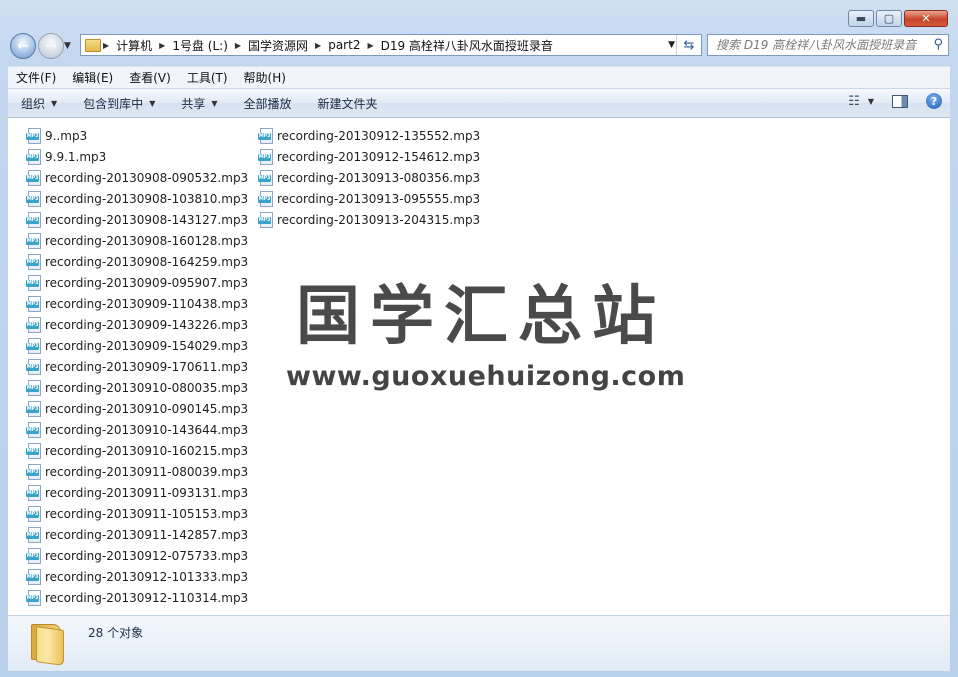  What do you see at coordinates (934, 101) in the screenshot?
I see `help-icon: ?` at bounding box center [934, 101].